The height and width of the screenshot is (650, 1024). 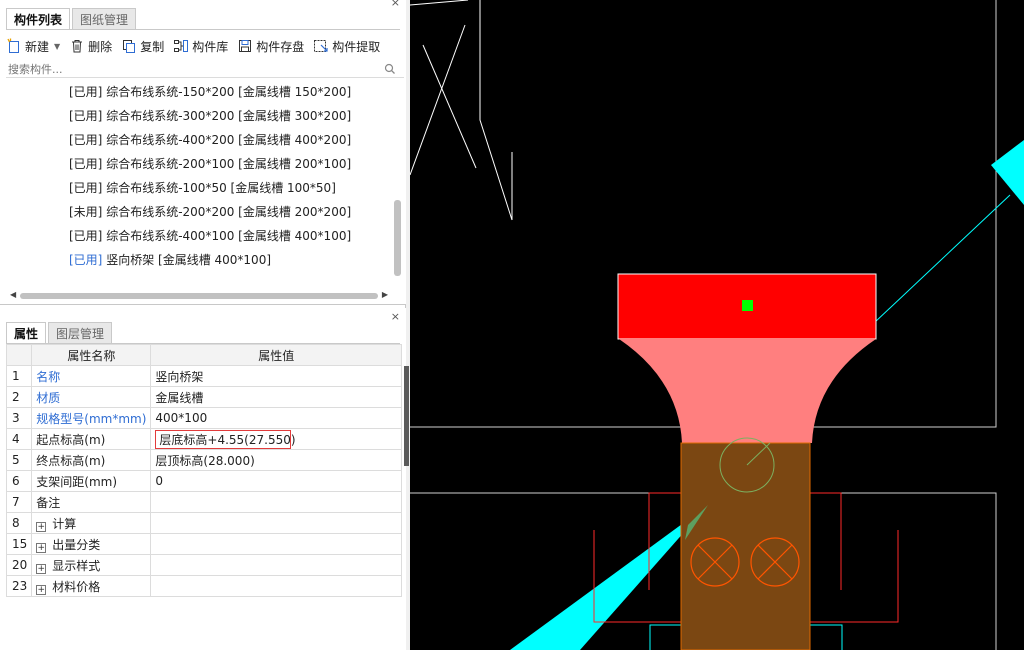 I want to click on component-library-button: 构件库, so click(x=200, y=46).